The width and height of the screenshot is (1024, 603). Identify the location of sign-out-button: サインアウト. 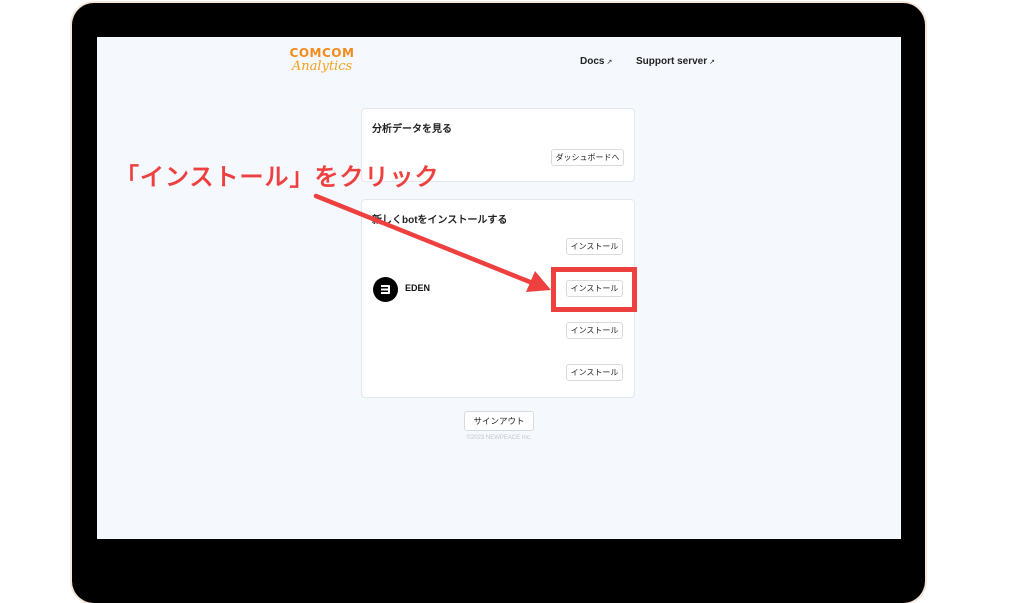
(499, 421).